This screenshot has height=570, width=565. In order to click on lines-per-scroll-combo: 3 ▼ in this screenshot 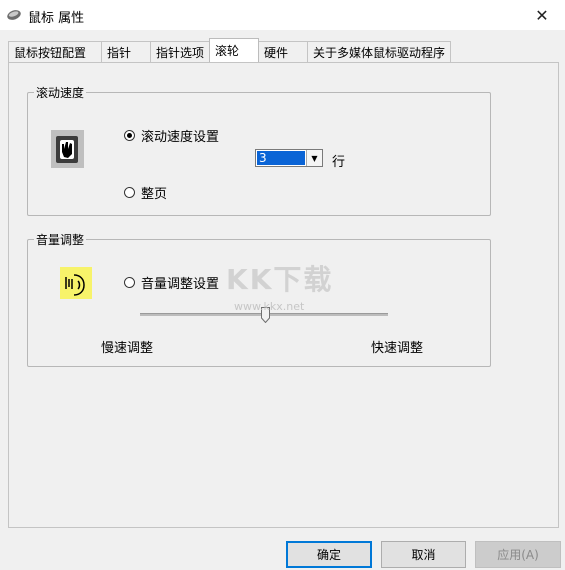, I will do `click(289, 158)`.